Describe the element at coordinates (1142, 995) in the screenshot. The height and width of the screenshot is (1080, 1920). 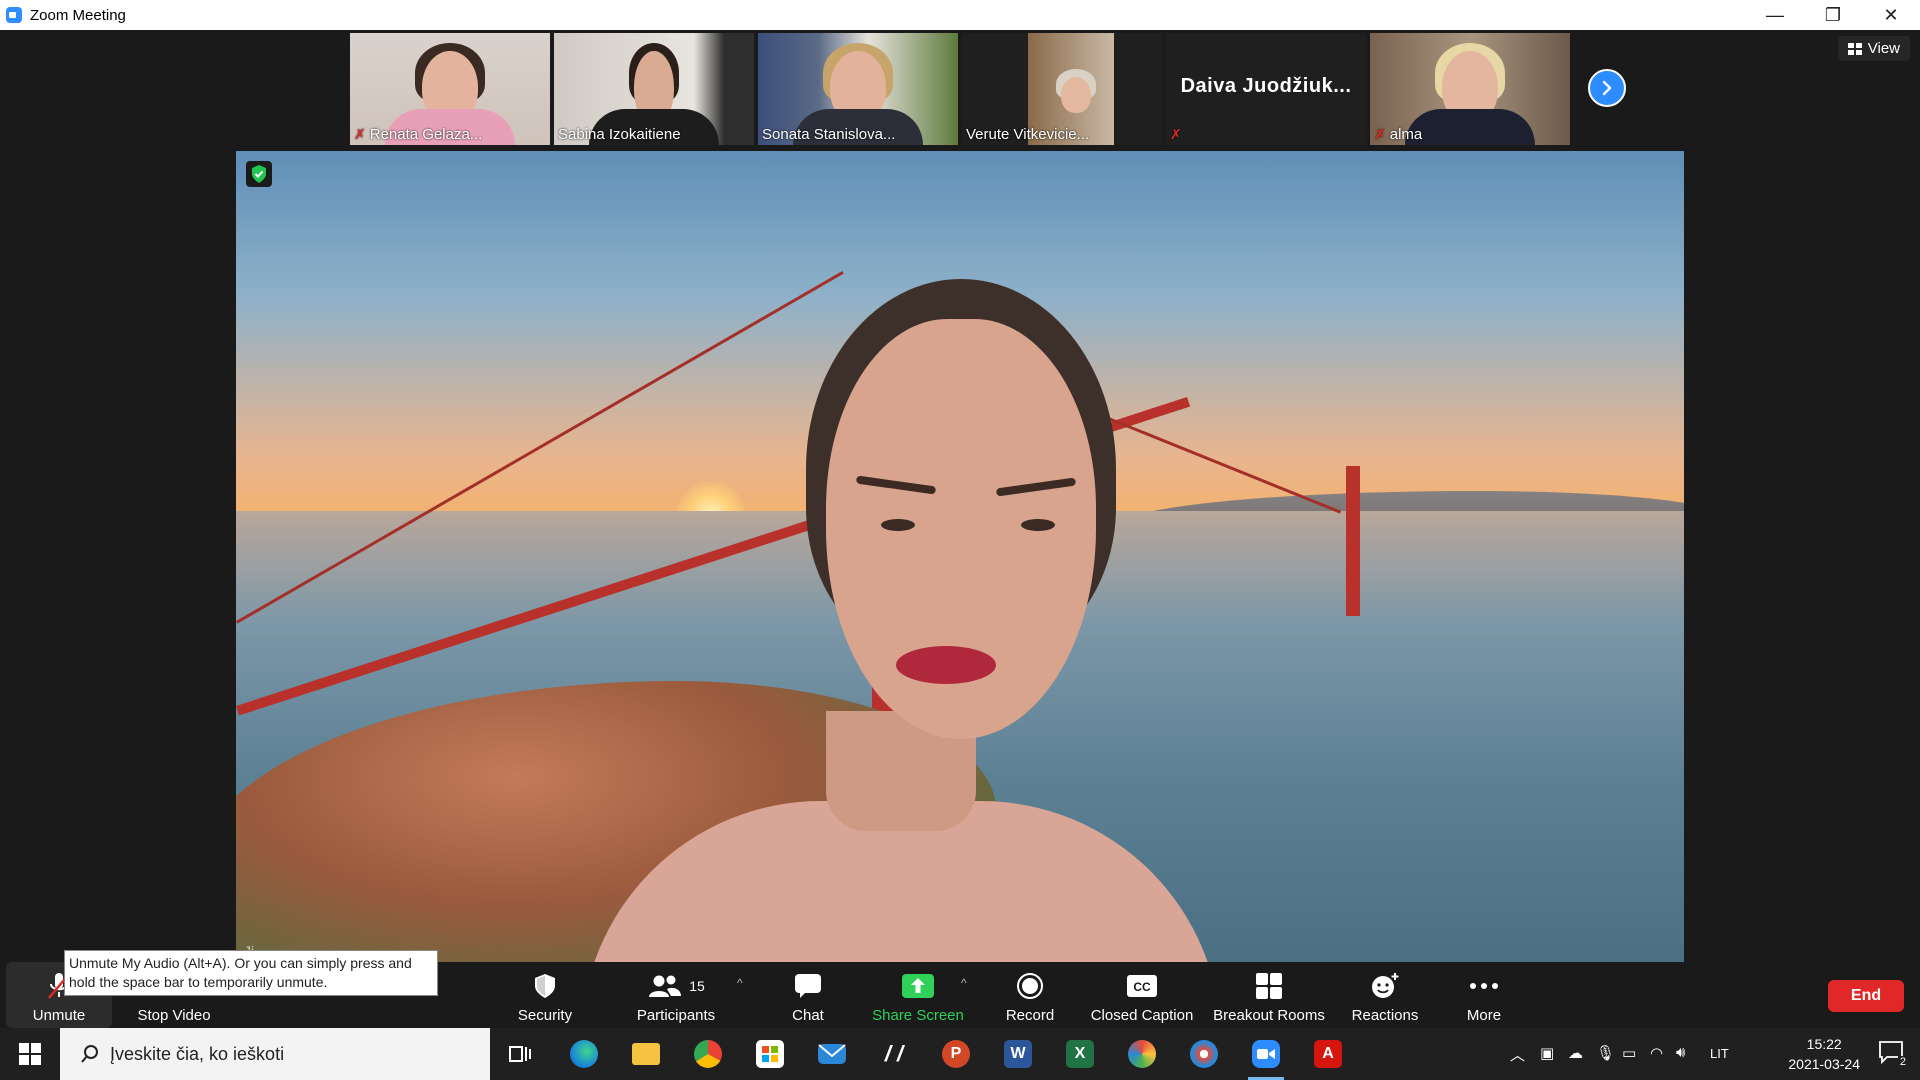
I see `closed-caption-button: CC Closed Caption` at that location.